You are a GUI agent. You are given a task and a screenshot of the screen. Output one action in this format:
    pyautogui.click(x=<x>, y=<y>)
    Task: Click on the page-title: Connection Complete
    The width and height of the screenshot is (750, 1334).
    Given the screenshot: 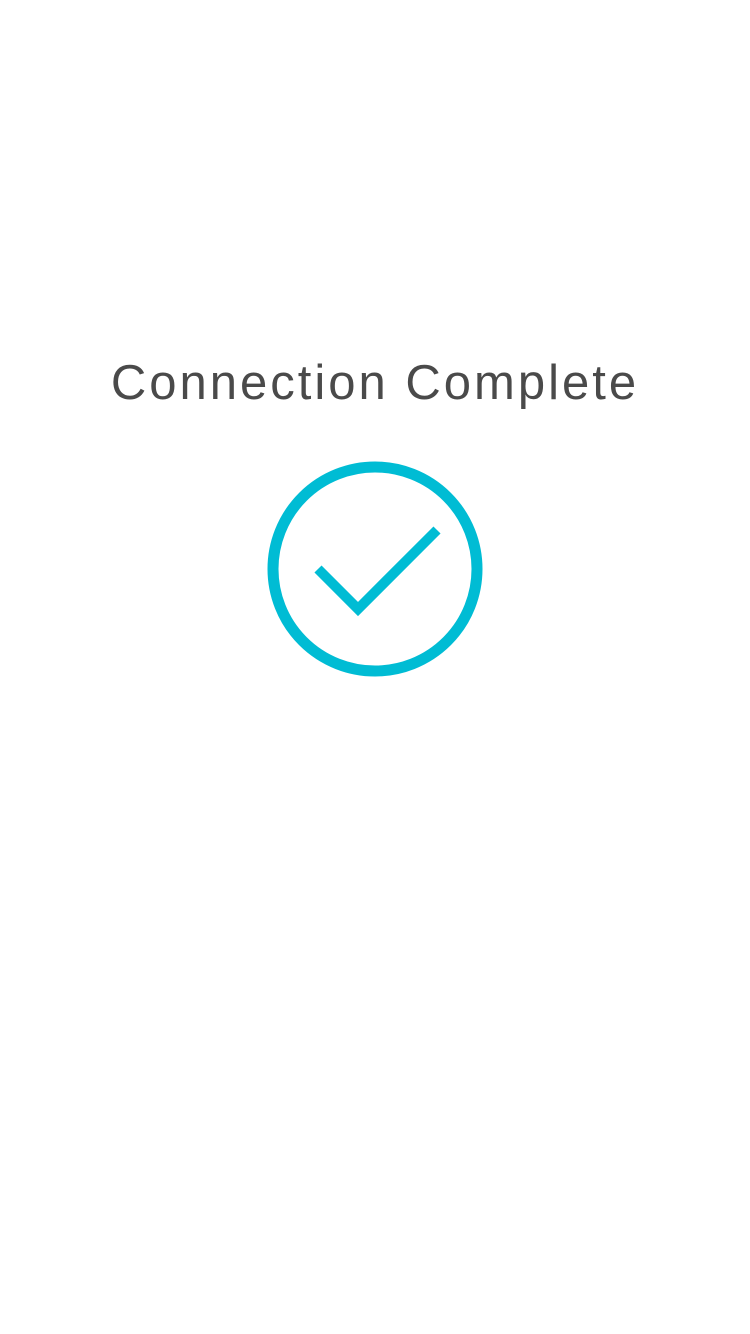 What is the action you would take?
    pyautogui.click(x=375, y=383)
    